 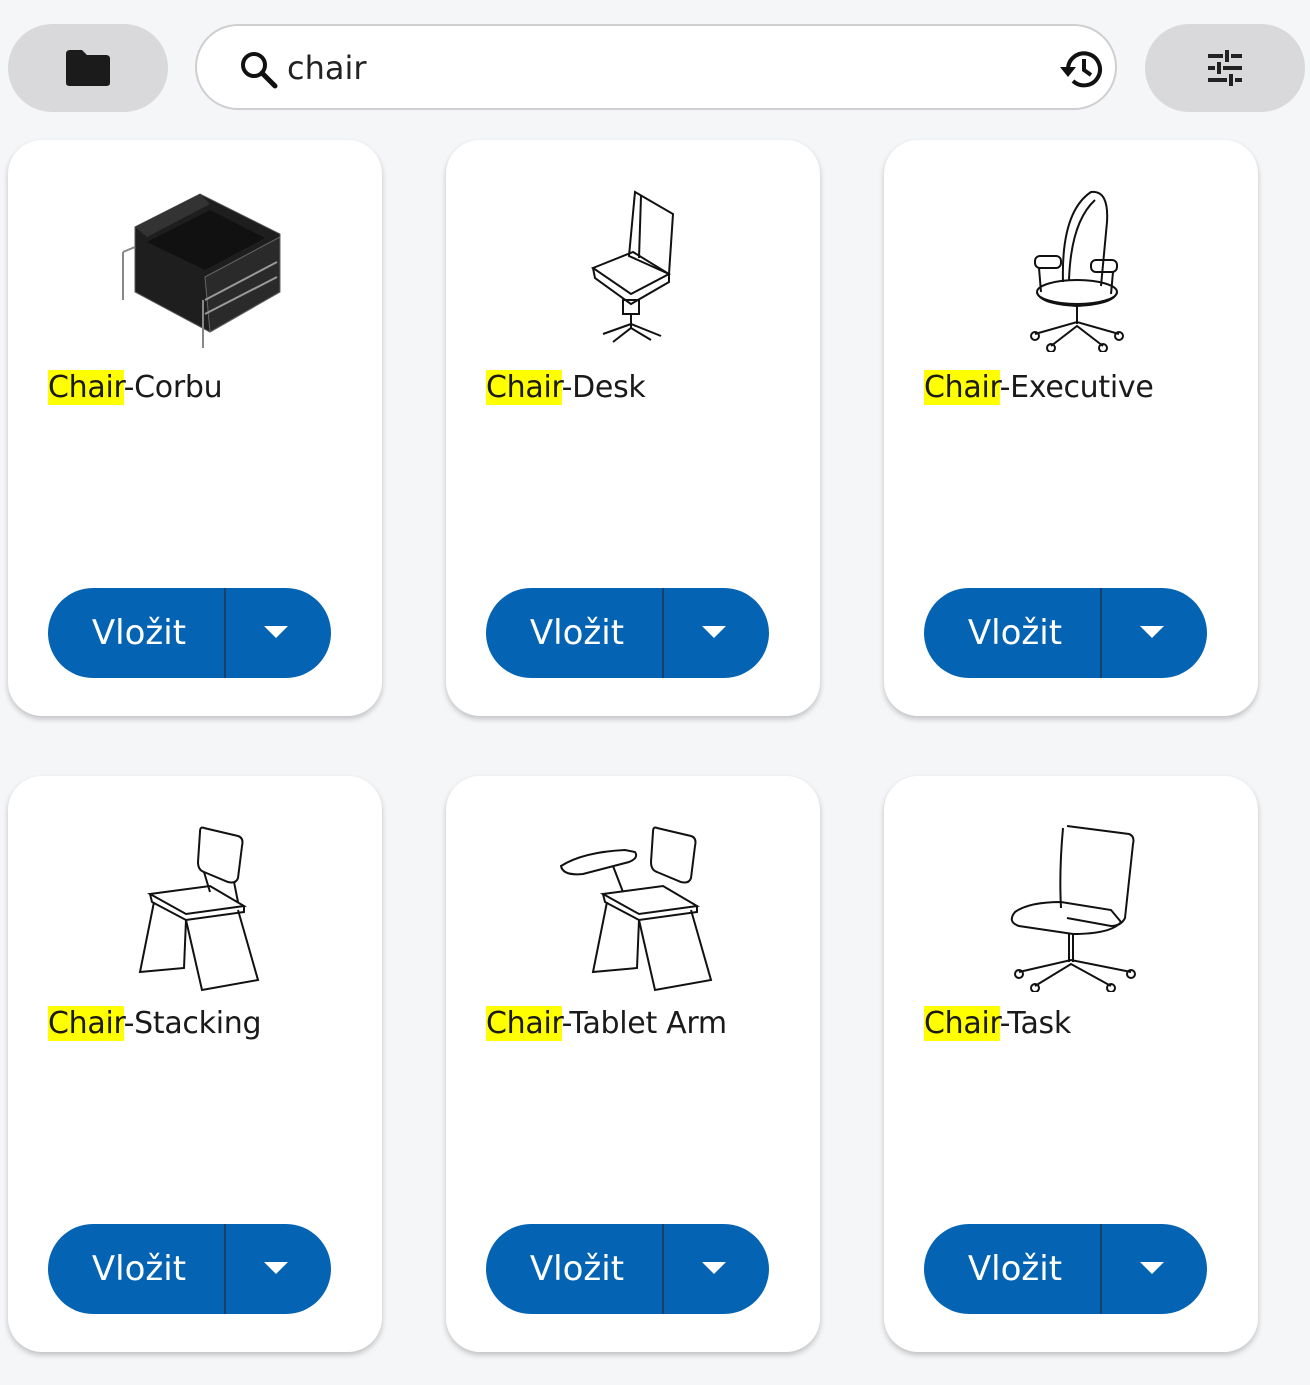 What do you see at coordinates (195, 428) in the screenshot?
I see `product-card: Chair-Corbu Vložit` at bounding box center [195, 428].